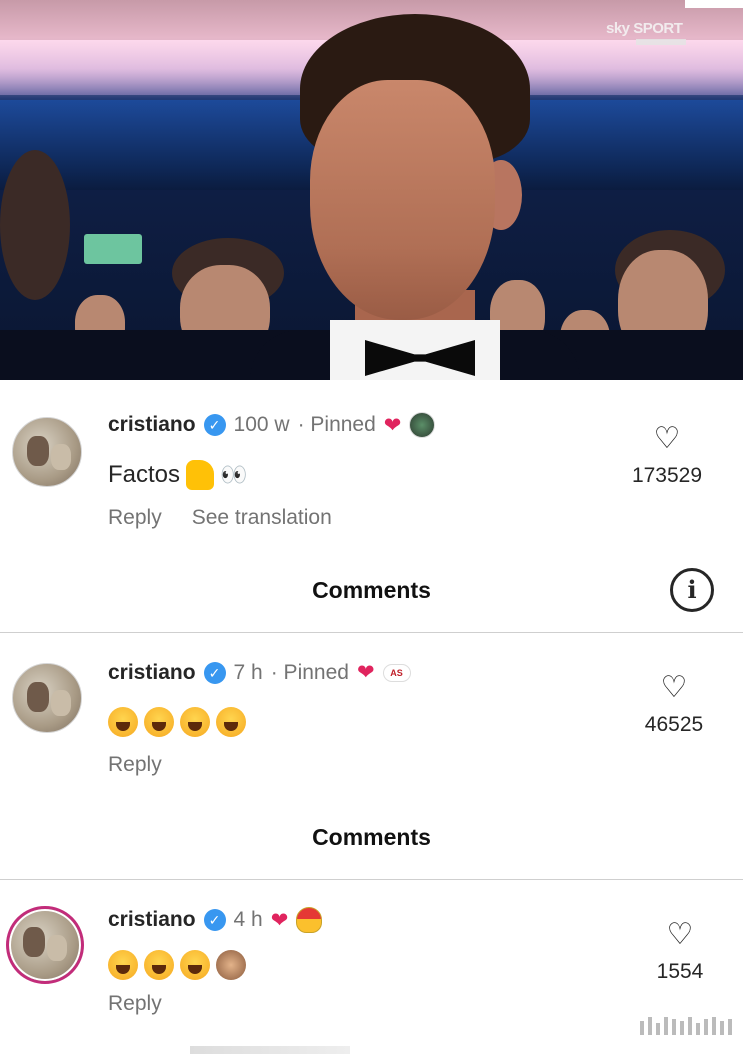 This screenshot has width=743, height=1054. I want to click on like-column: ♡ 1554, so click(680, 952).